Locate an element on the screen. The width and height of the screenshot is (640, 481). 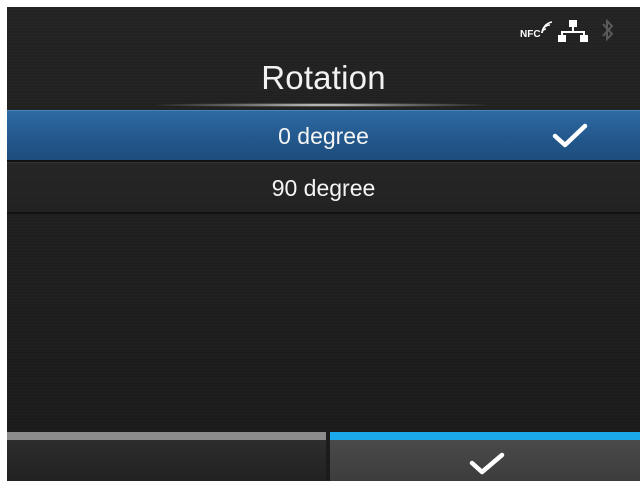
svg-text: NFC is located at coordinates (530, 34).